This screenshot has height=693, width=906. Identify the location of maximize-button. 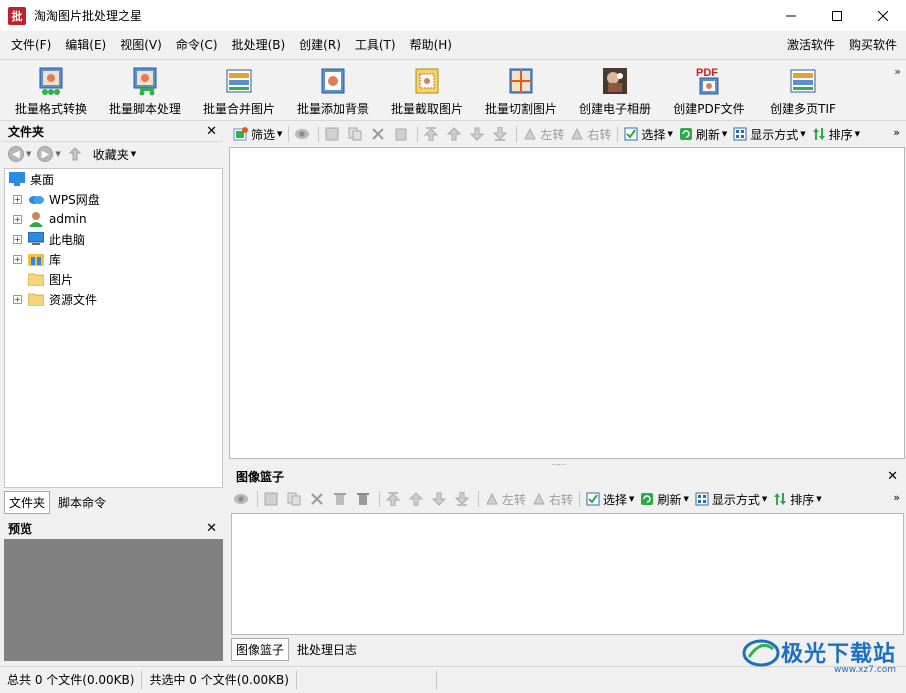
(837, 15).